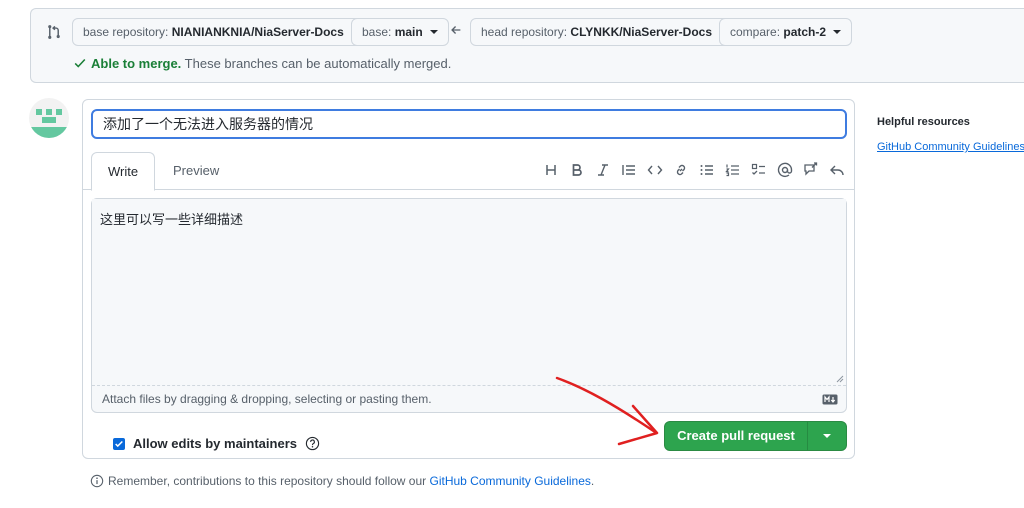  Describe the element at coordinates (49, 118) in the screenshot. I see `avatar` at that location.